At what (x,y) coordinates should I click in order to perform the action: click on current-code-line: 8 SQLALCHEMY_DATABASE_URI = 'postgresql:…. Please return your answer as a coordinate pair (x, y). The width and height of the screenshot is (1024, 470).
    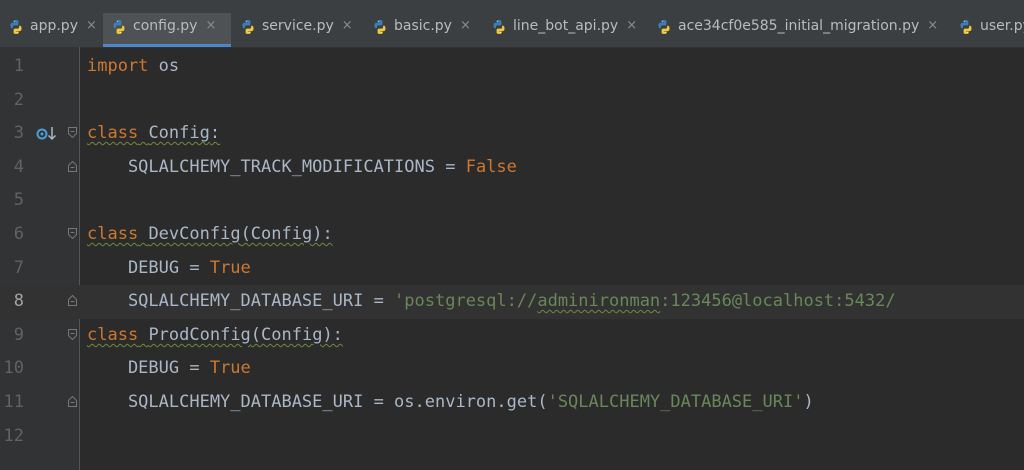
    Looking at the image, I should click on (512, 302).